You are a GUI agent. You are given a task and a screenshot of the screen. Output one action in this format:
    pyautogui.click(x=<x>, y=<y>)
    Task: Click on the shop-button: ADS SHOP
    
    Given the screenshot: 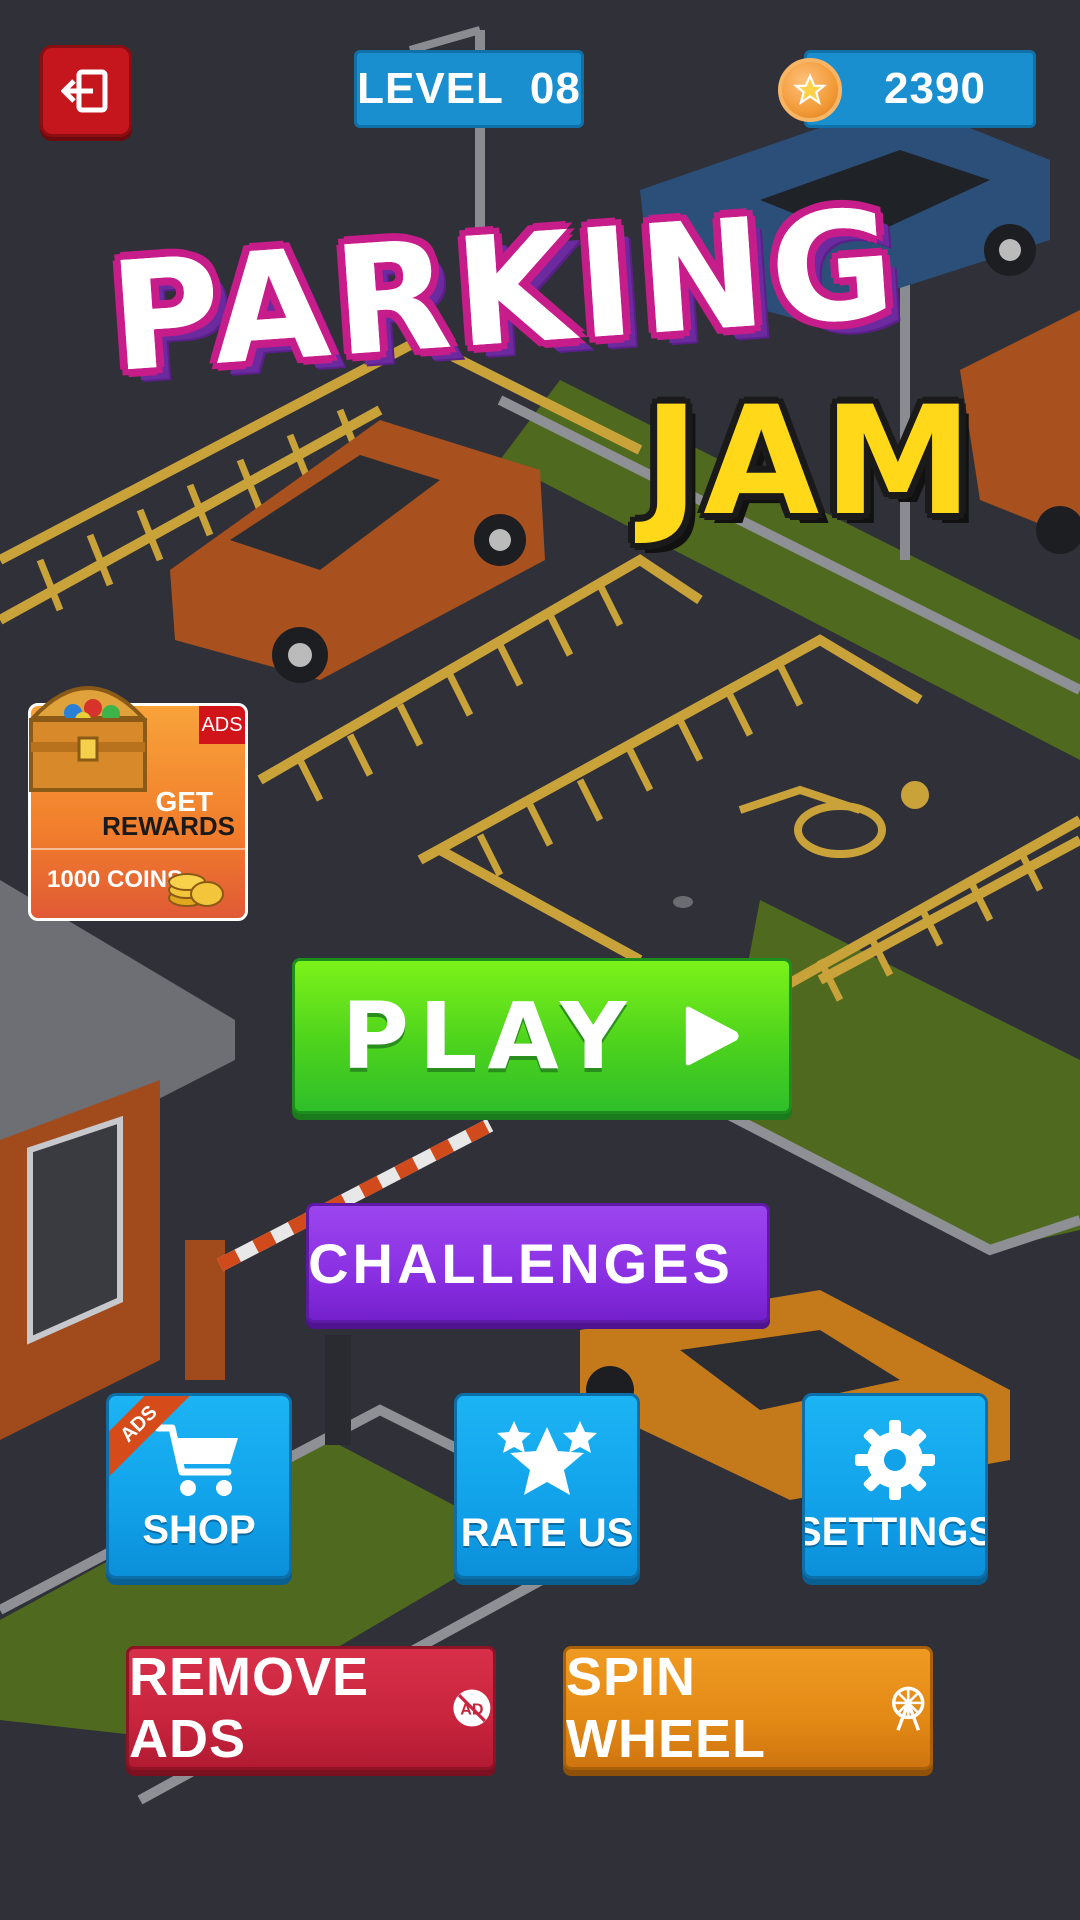 What is the action you would take?
    pyautogui.click(x=199, y=1486)
    